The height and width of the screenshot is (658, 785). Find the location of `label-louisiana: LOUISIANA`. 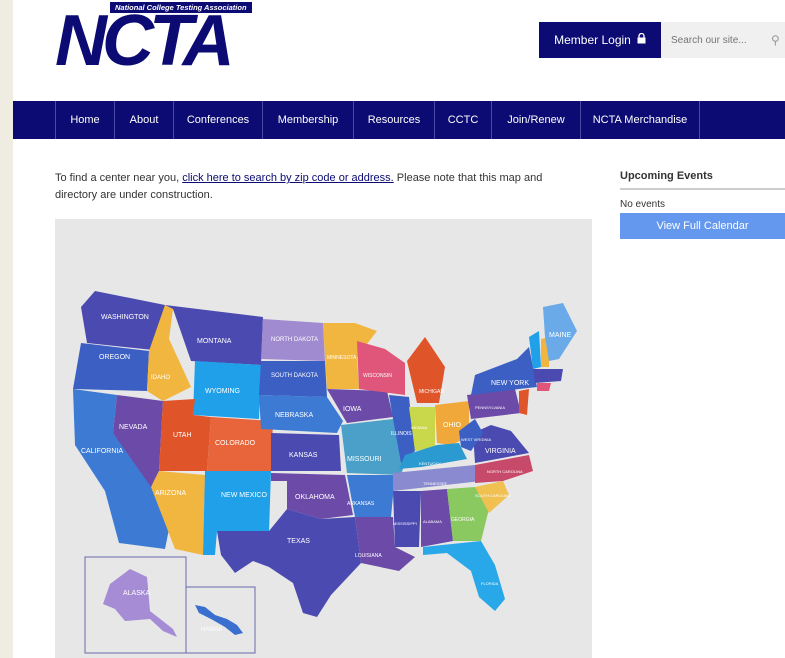

label-louisiana: LOUISIANA is located at coordinates (368, 556).